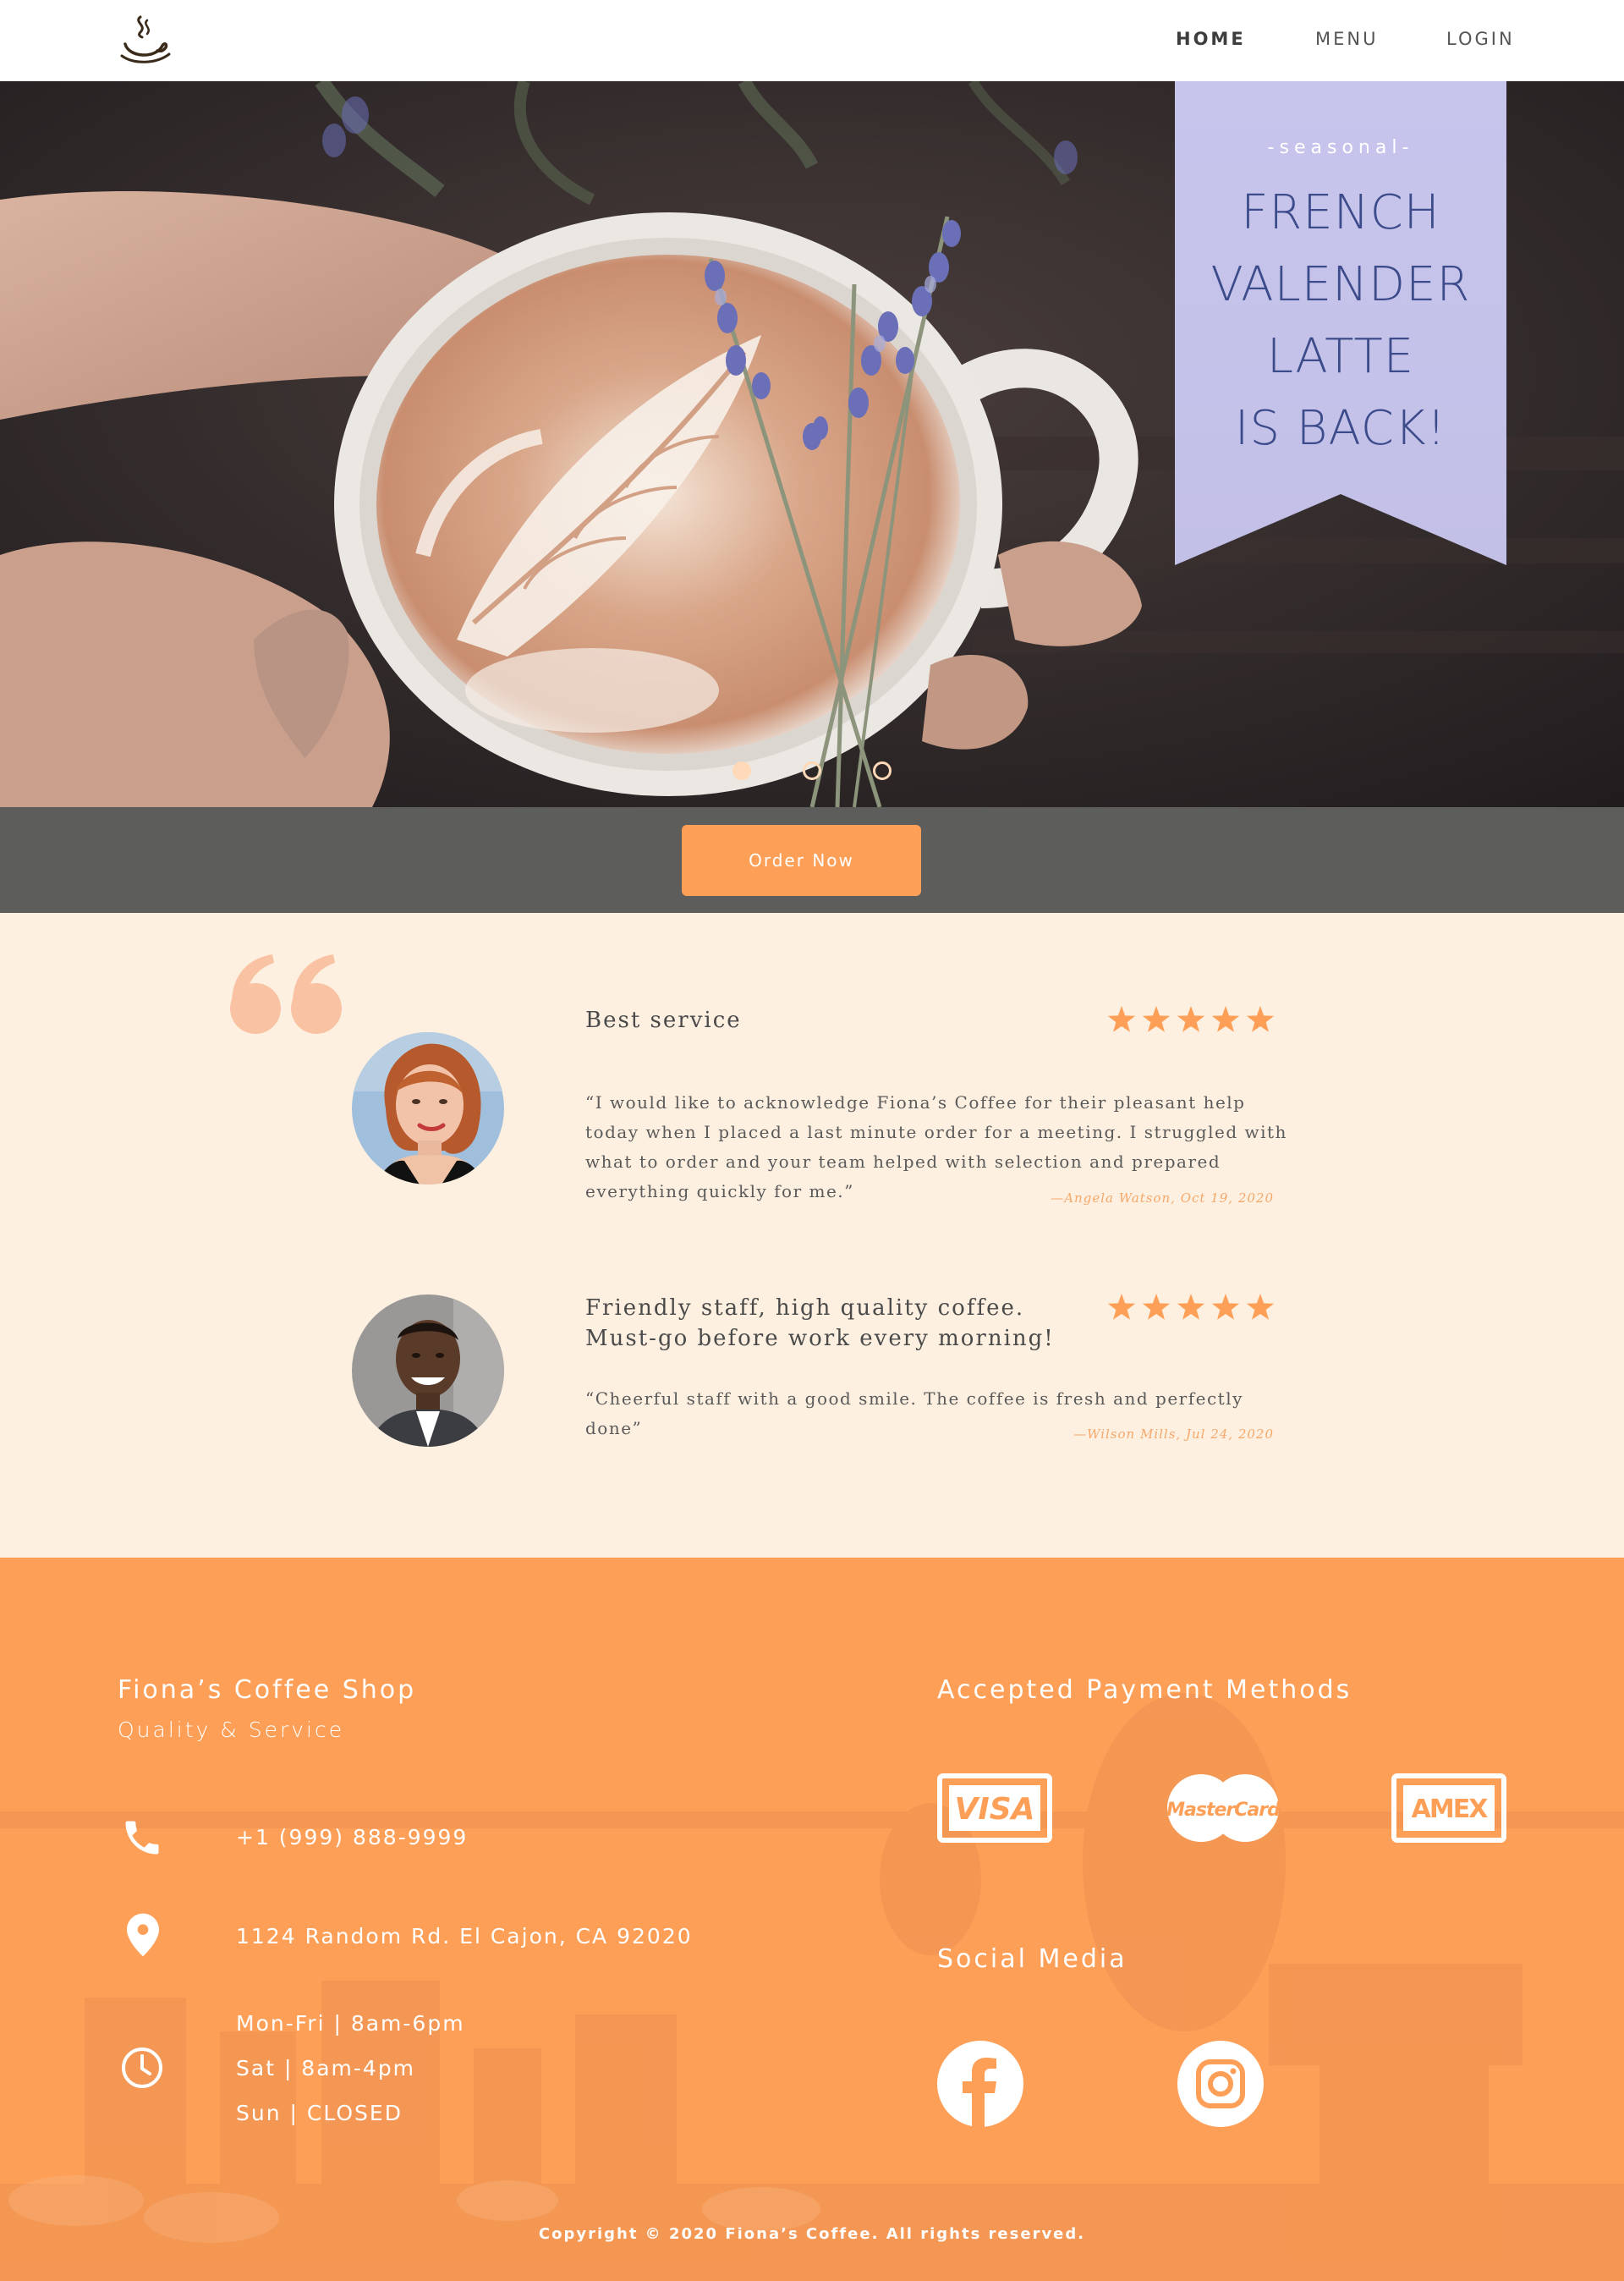 This screenshot has height=2281, width=1624. What do you see at coordinates (352, 1837) in the screenshot?
I see `phone-number: +1 (999) 888-9999` at bounding box center [352, 1837].